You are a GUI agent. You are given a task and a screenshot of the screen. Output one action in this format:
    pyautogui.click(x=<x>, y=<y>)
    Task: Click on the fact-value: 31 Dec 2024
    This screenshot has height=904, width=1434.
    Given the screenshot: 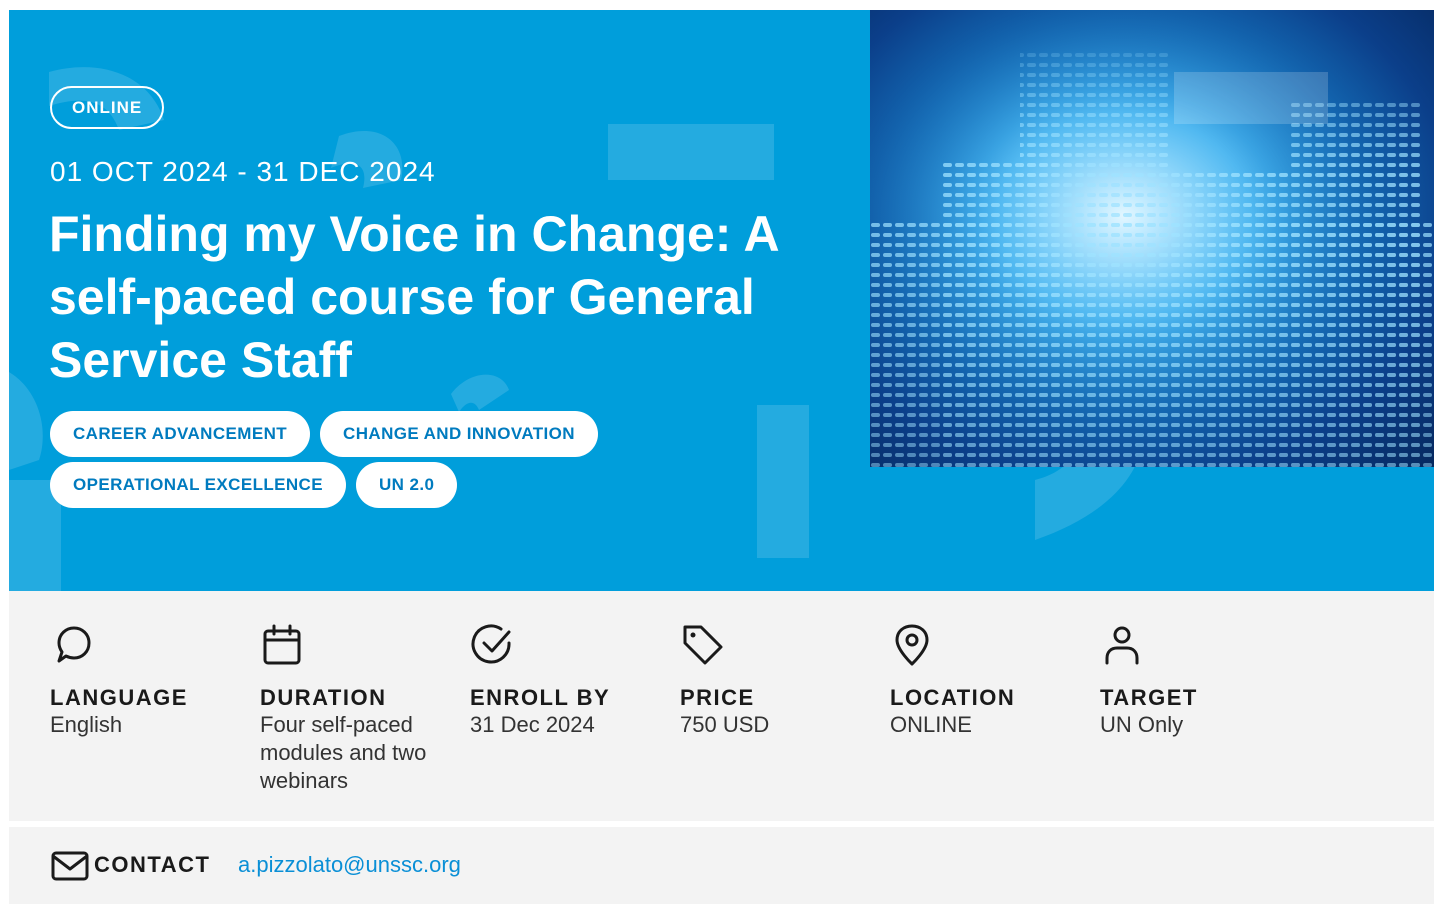 What is the action you would take?
    pyautogui.click(x=532, y=724)
    